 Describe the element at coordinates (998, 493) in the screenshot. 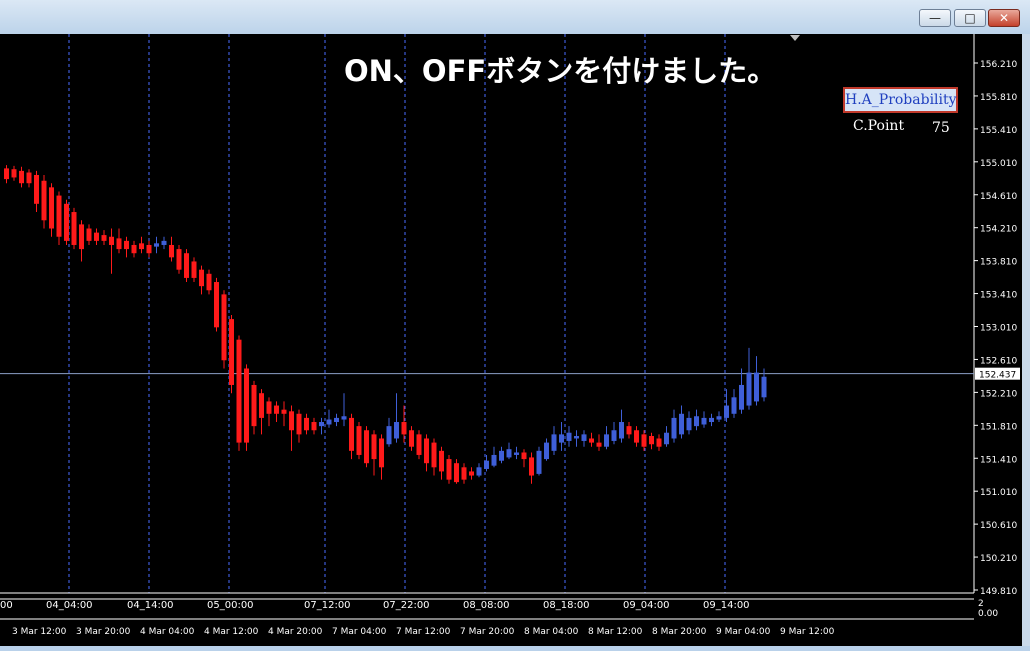

I see `price-tick-label: 151.010` at that location.